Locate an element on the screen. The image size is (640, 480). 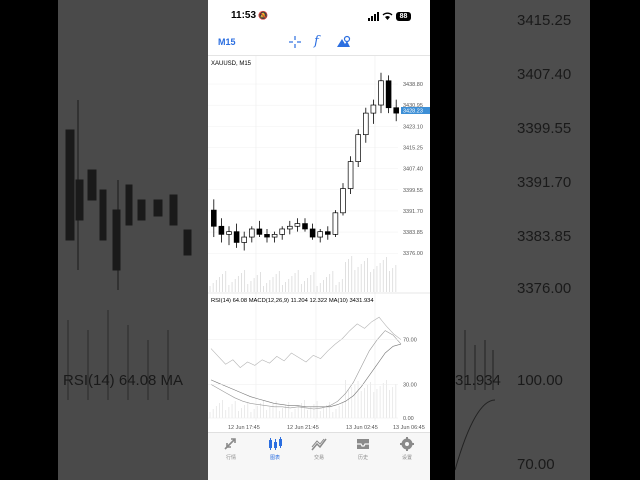
volume-bars is located at coordinates (303, 274).